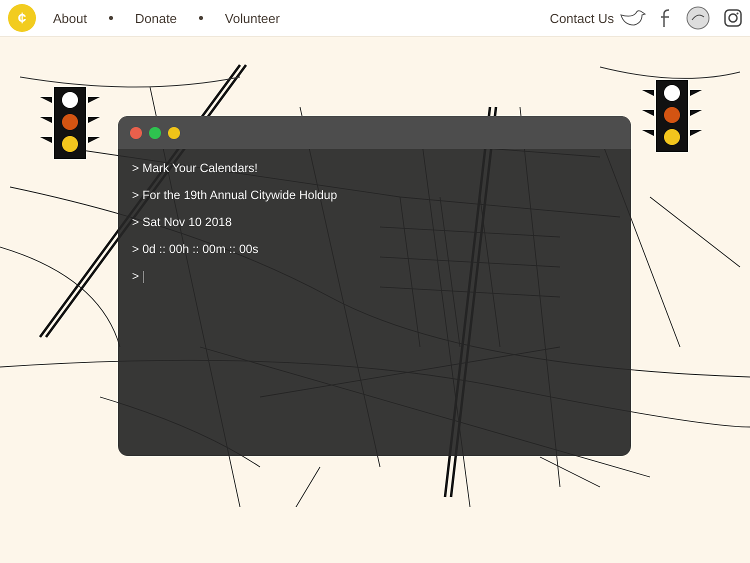 The image size is (750, 563). I want to click on minimize-button, so click(174, 132).